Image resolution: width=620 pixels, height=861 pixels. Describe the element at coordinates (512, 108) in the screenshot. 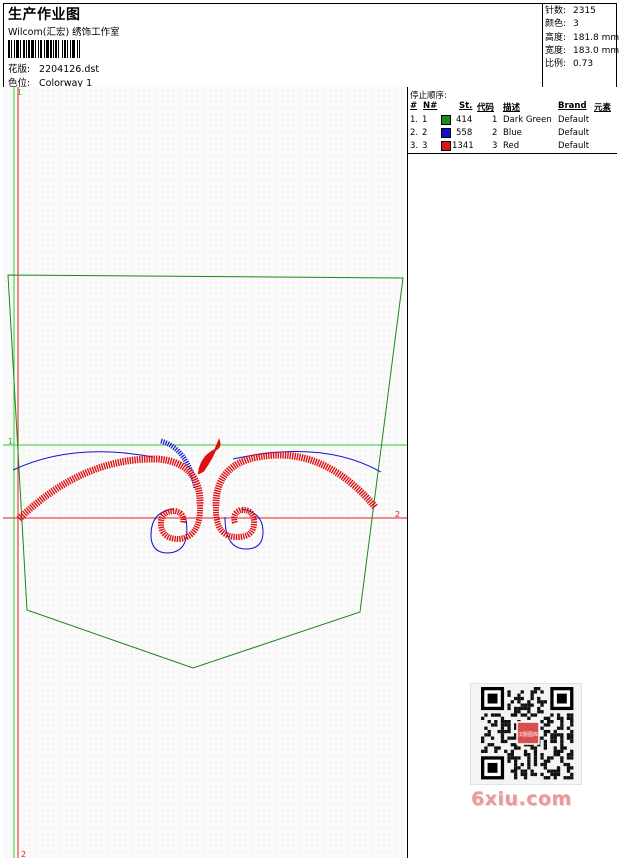

I see `header-description: 描述` at that location.